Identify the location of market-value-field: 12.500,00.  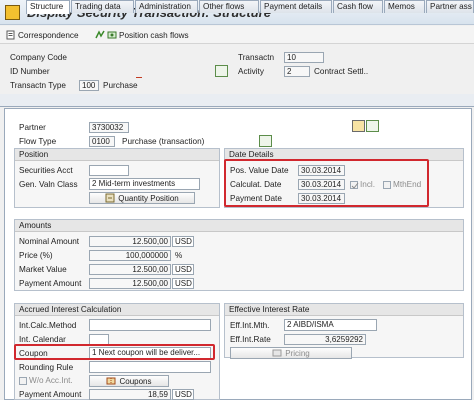
(130, 269).